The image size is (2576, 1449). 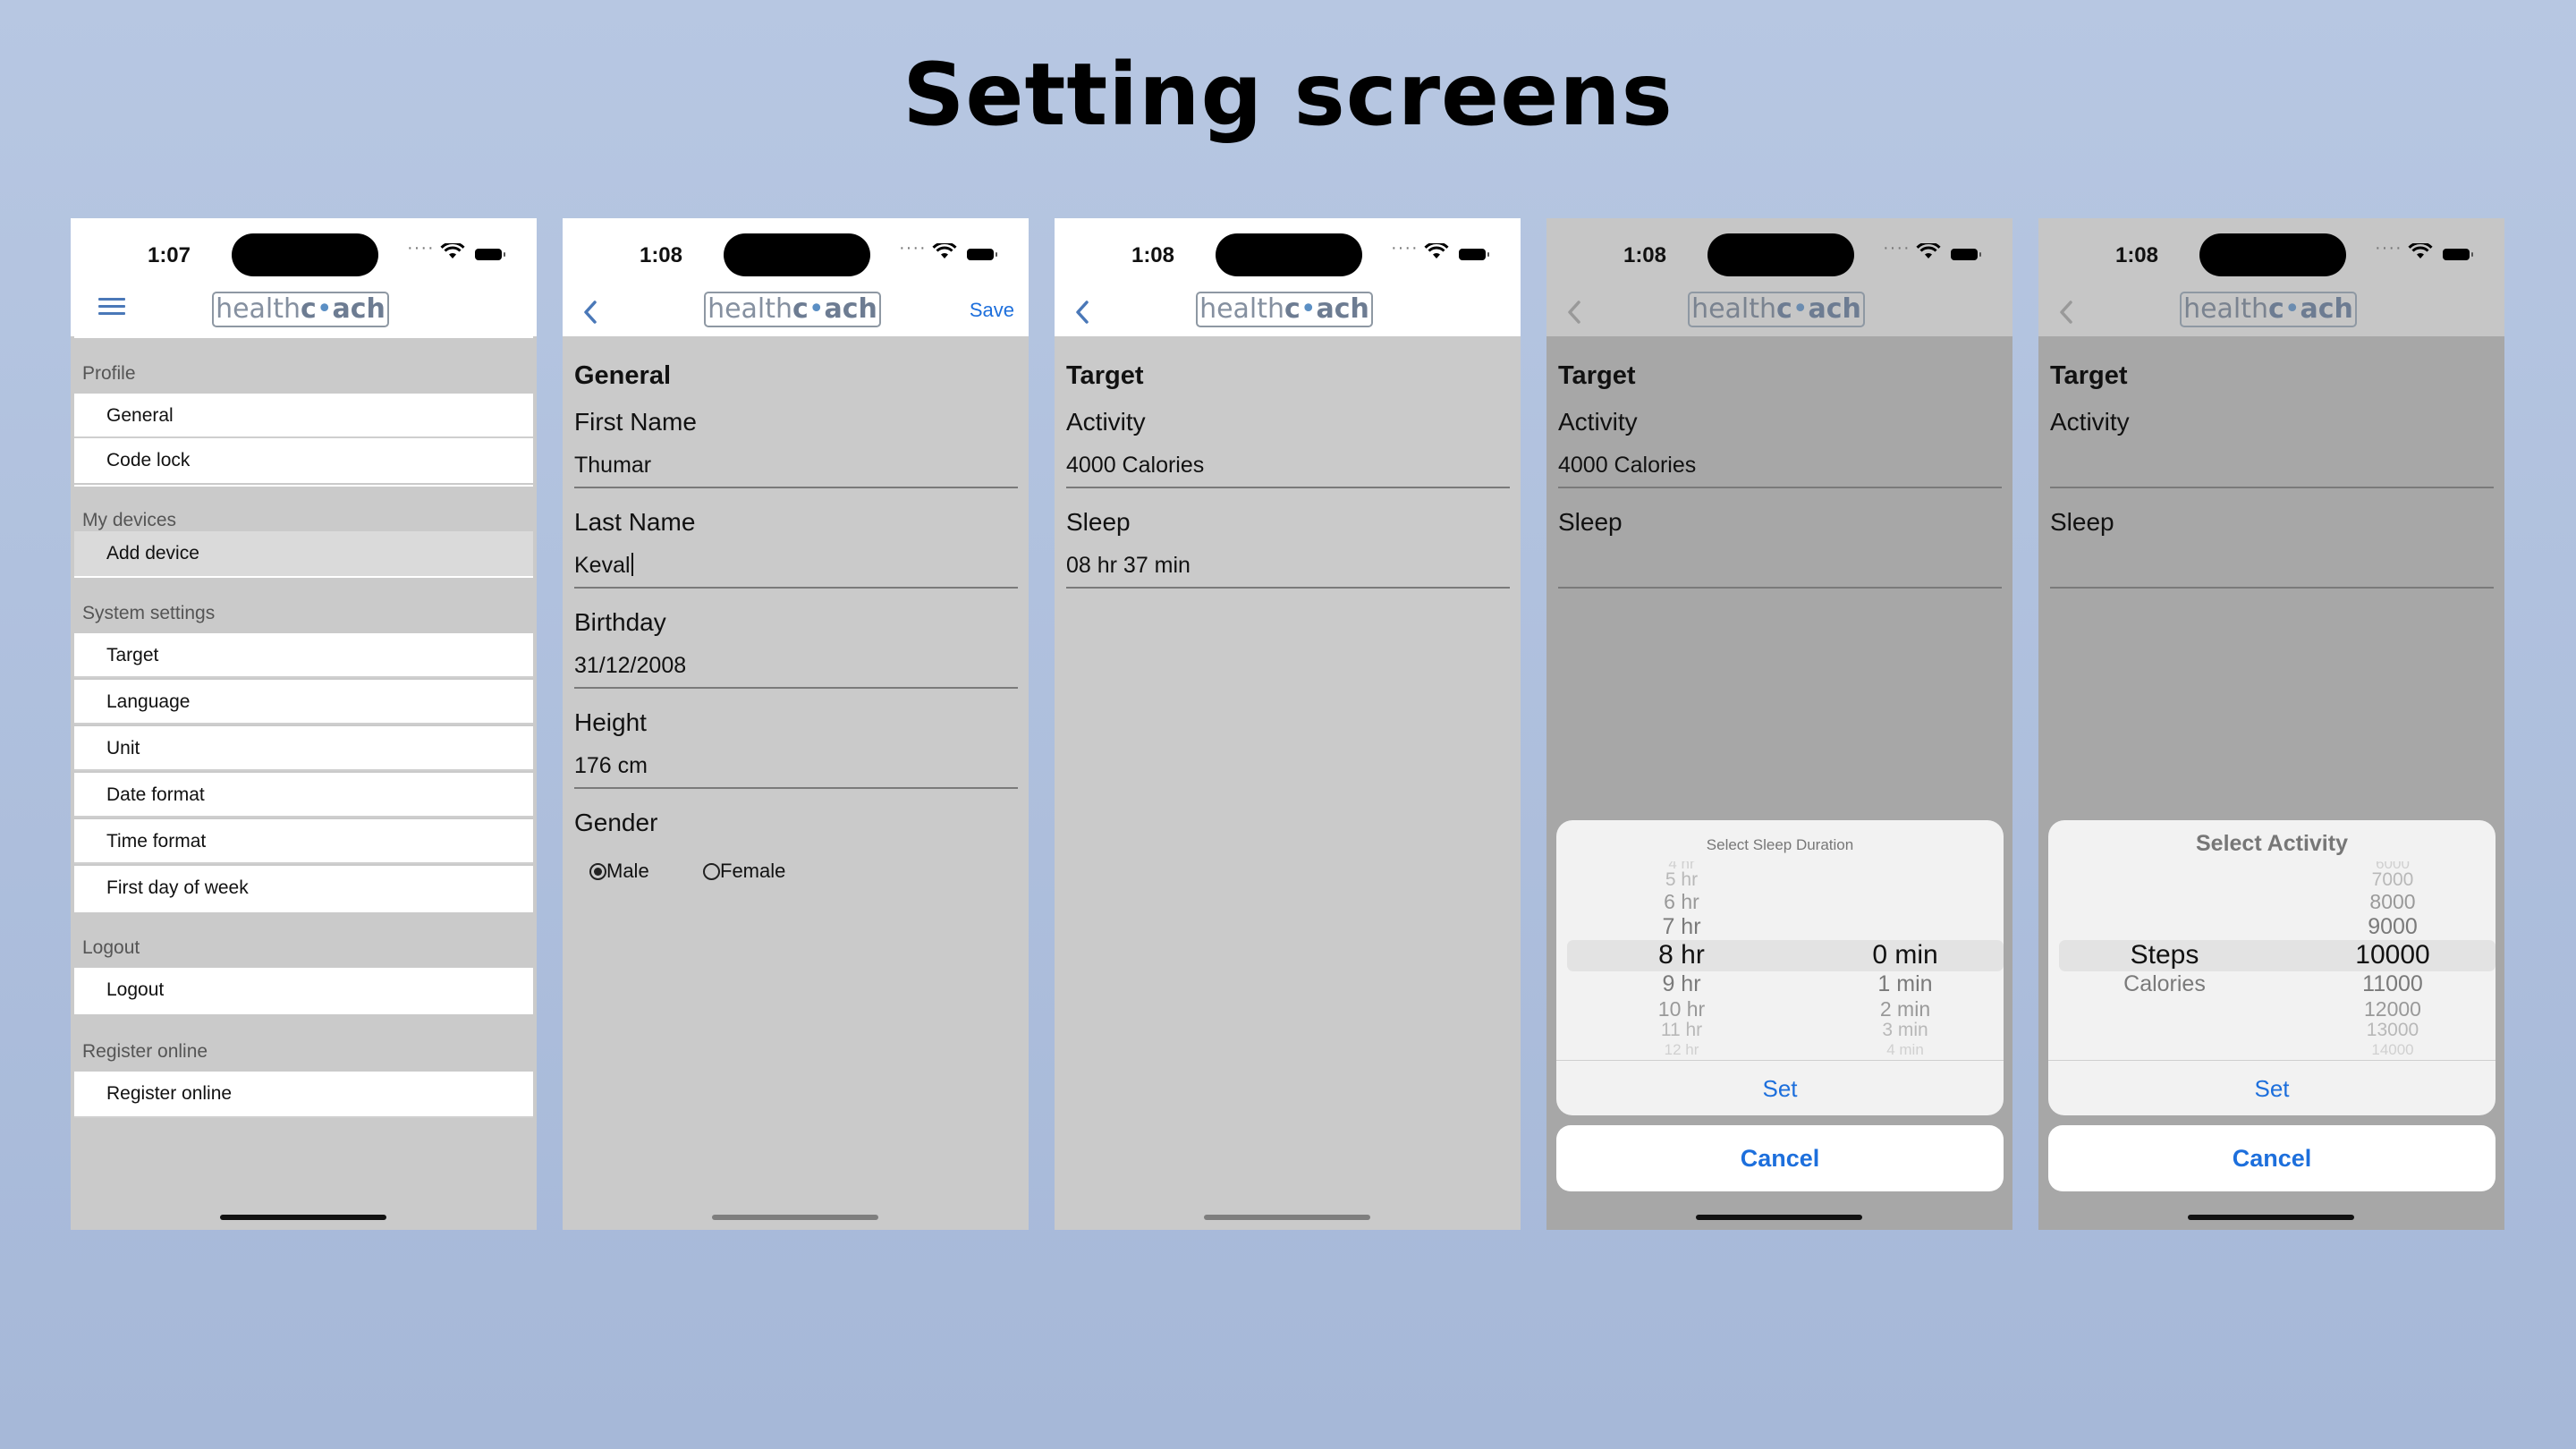 What do you see at coordinates (1905, 1048) in the screenshot?
I see `picker-minute: 4 min` at bounding box center [1905, 1048].